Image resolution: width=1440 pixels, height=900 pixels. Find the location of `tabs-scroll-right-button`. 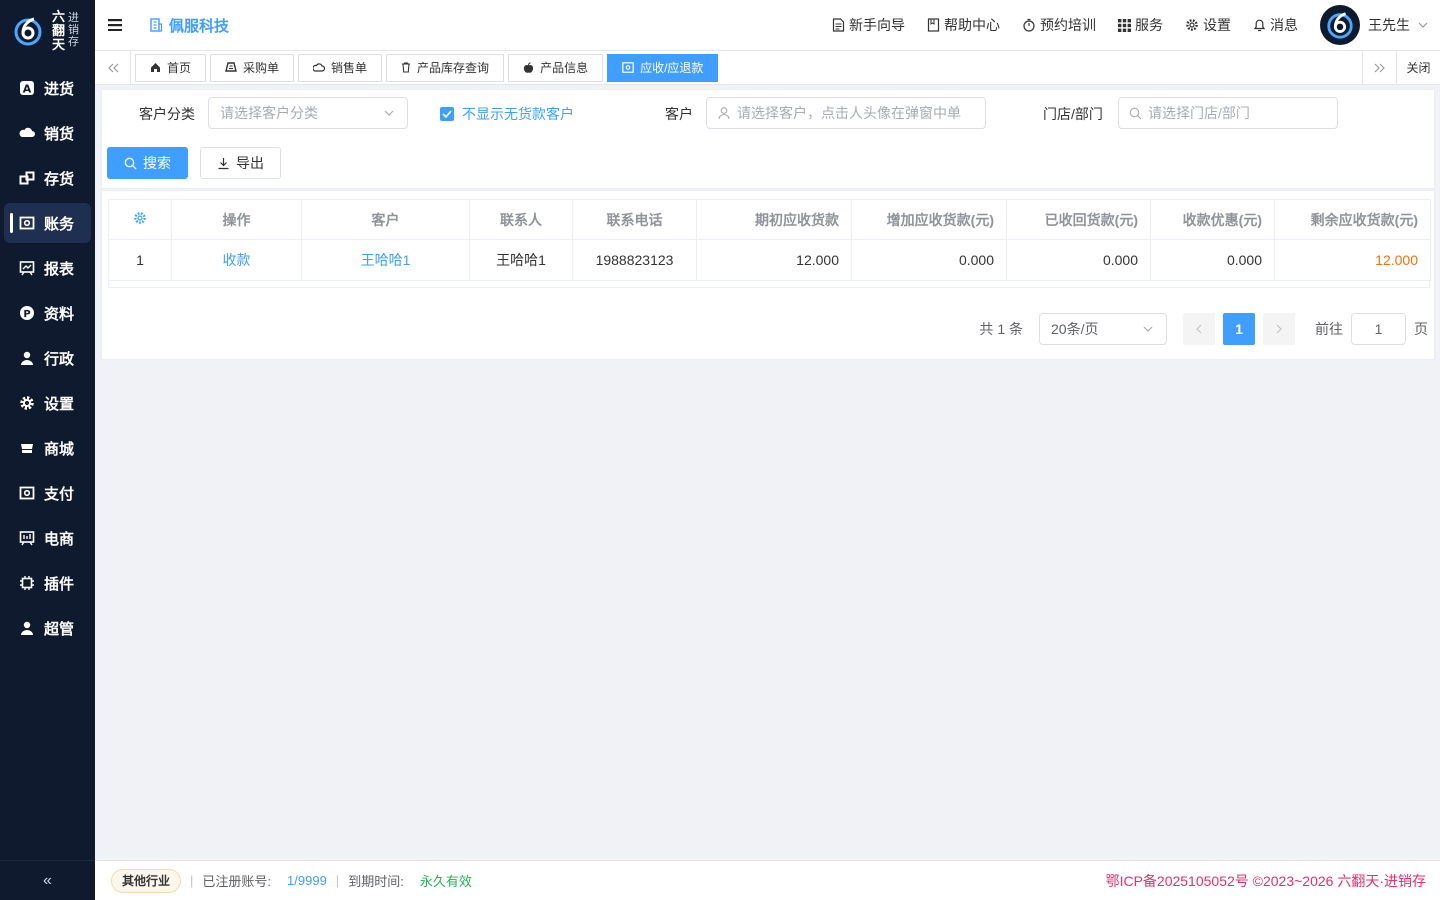

tabs-scroll-right-button is located at coordinates (1379, 67).